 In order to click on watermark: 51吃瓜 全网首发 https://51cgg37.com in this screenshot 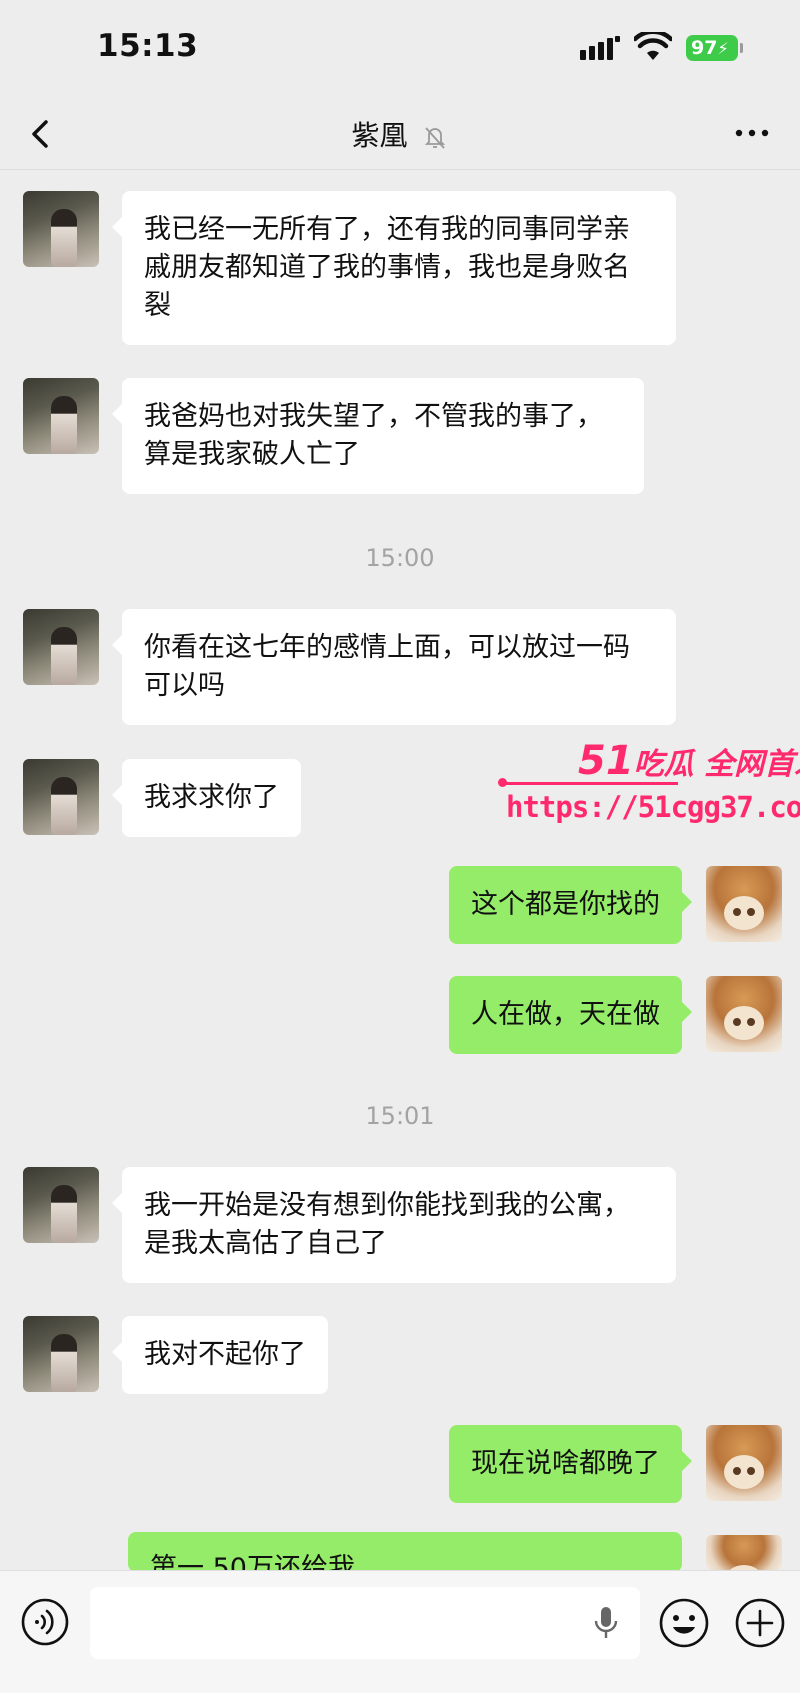, I will do `click(649, 788)`.